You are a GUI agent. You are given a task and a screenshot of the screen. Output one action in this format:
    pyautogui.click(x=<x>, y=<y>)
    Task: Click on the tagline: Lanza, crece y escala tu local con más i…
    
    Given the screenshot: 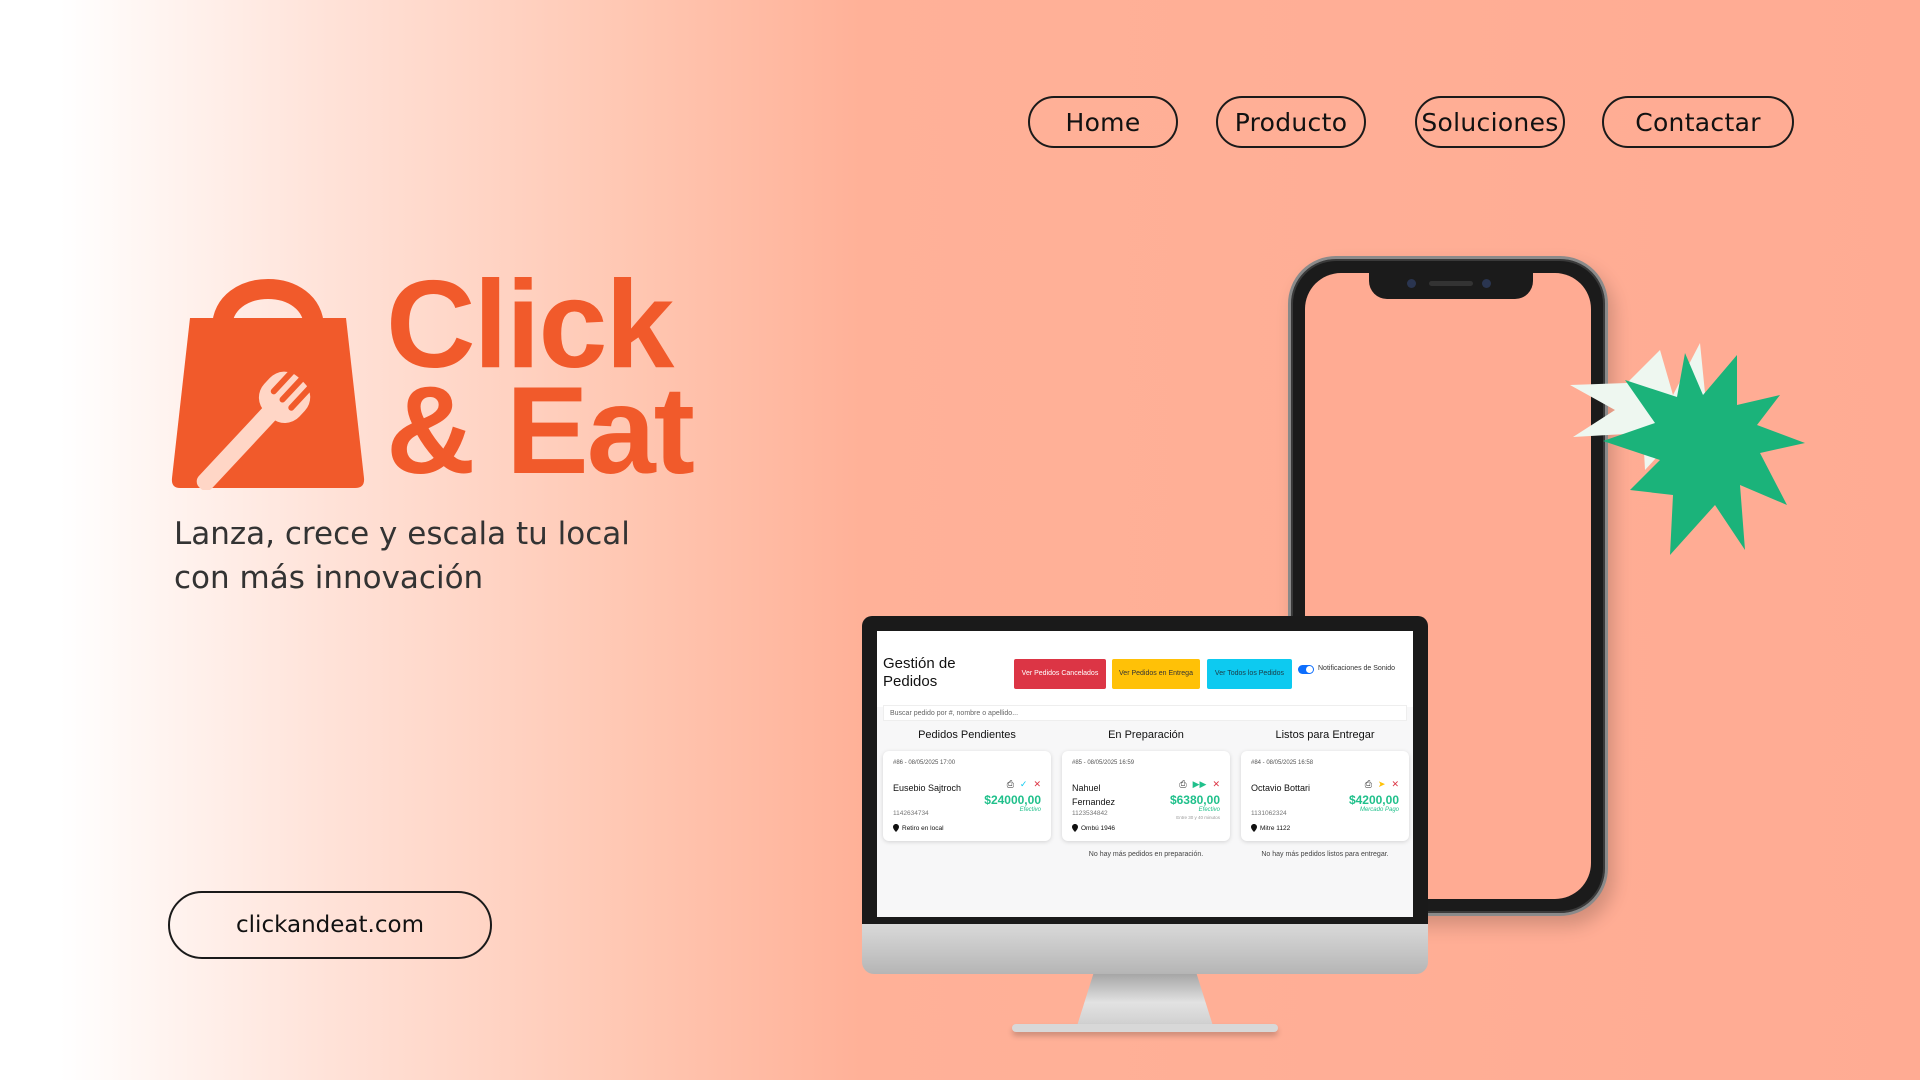 What is the action you would take?
    pyautogui.click(x=402, y=556)
    